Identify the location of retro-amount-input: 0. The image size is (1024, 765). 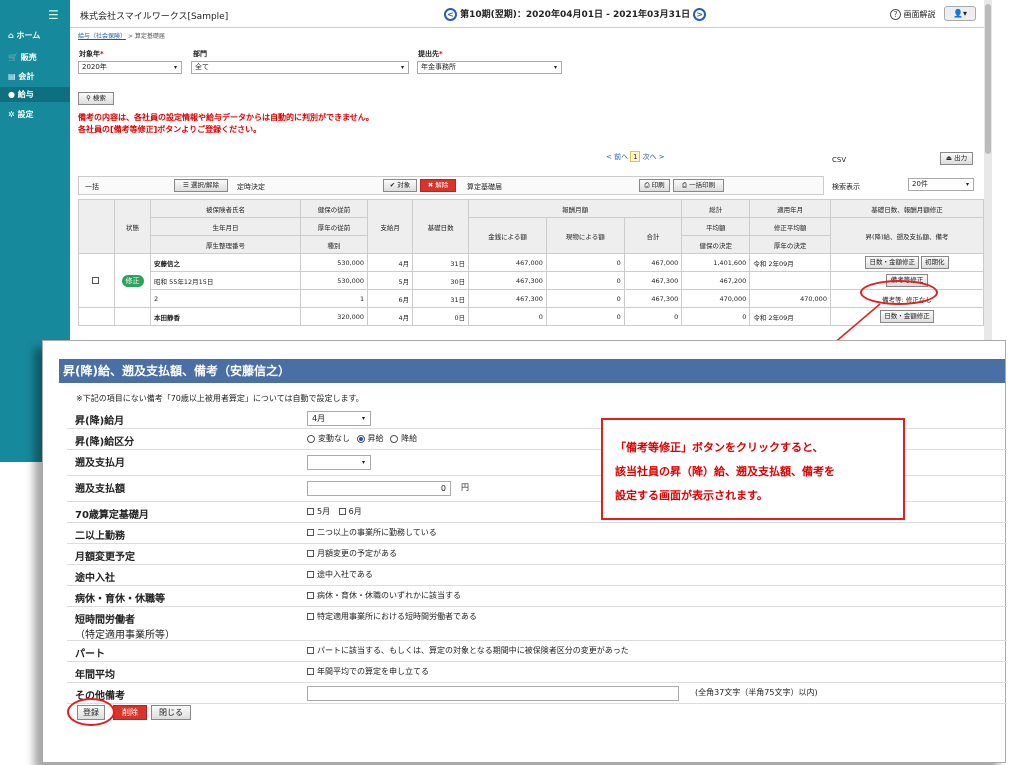
(379, 488).